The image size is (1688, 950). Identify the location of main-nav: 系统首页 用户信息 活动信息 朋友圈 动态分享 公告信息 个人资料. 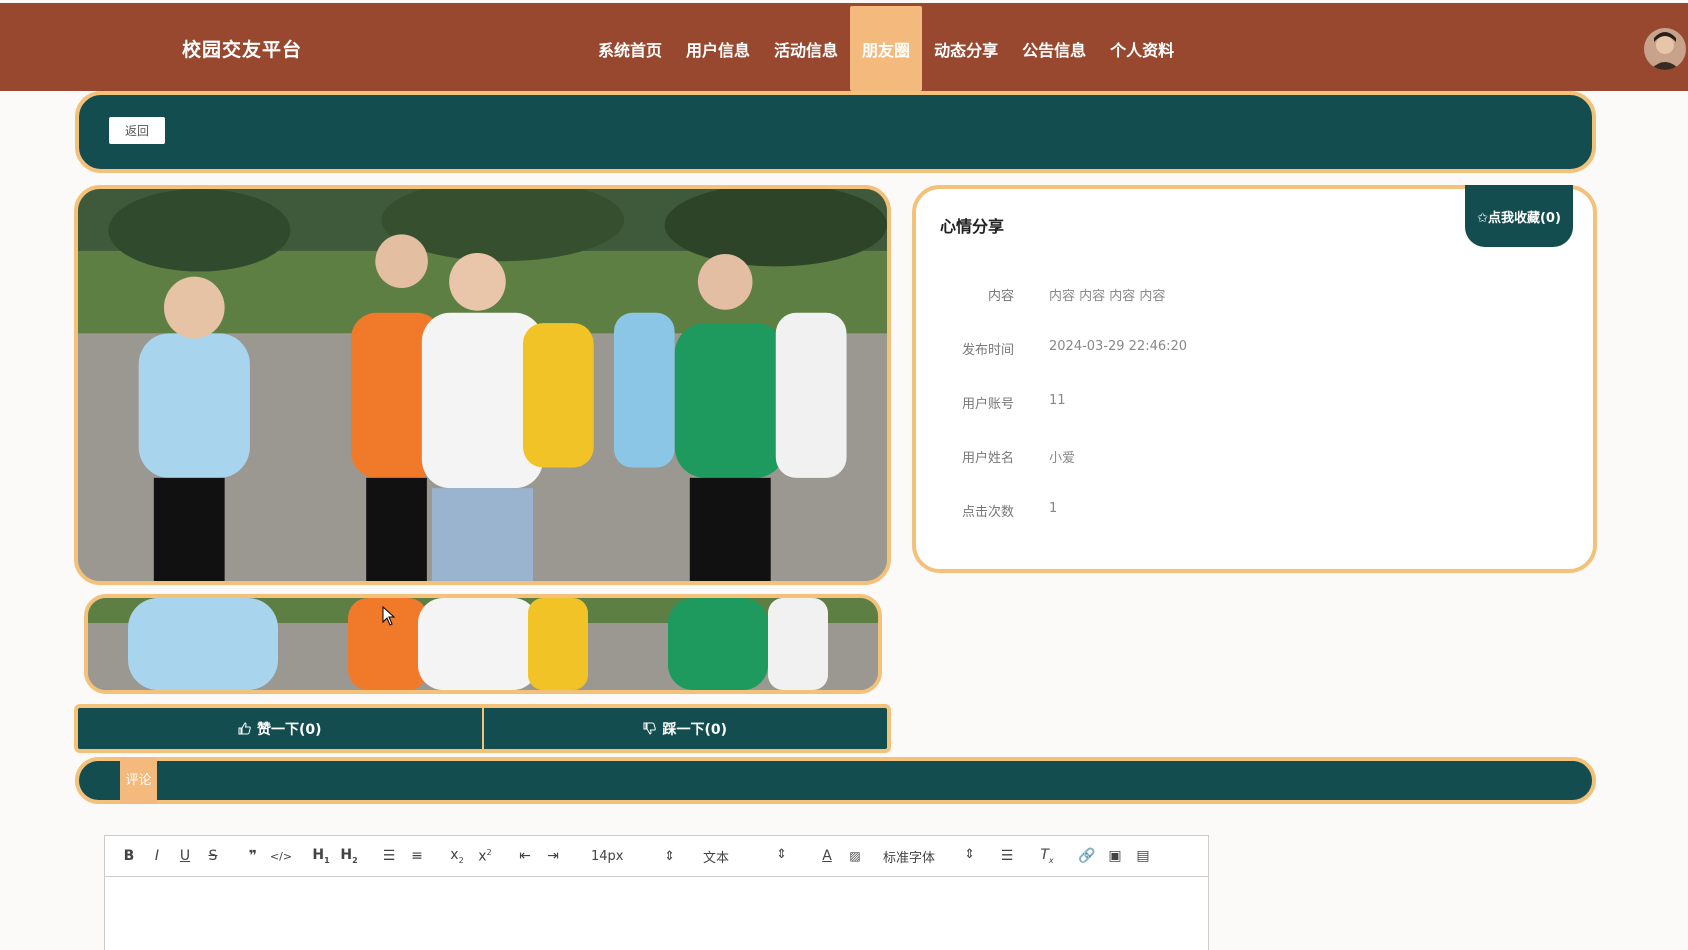
(886, 48).